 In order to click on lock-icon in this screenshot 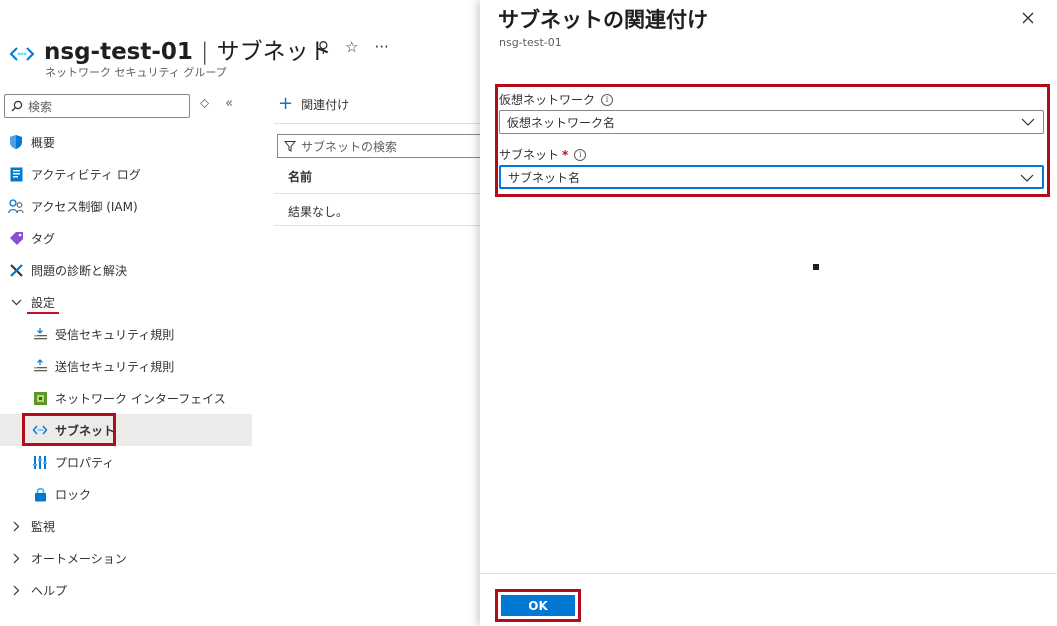, I will do `click(40, 494)`.